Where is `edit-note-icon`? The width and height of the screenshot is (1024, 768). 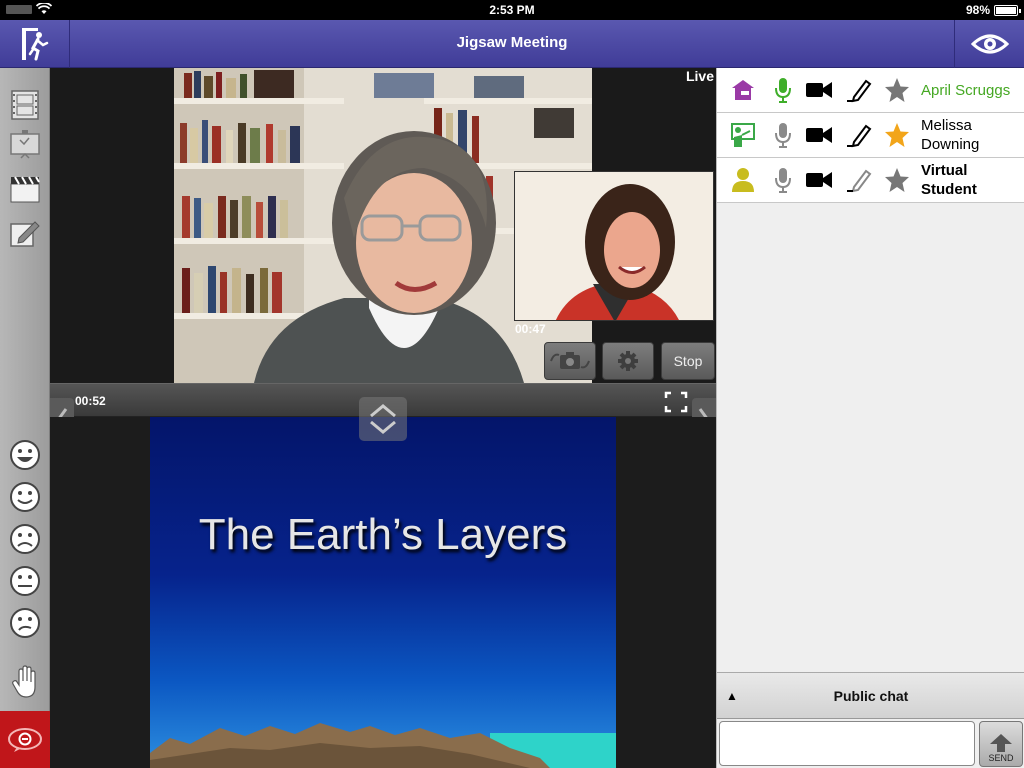
edit-note-icon is located at coordinates (25, 234).